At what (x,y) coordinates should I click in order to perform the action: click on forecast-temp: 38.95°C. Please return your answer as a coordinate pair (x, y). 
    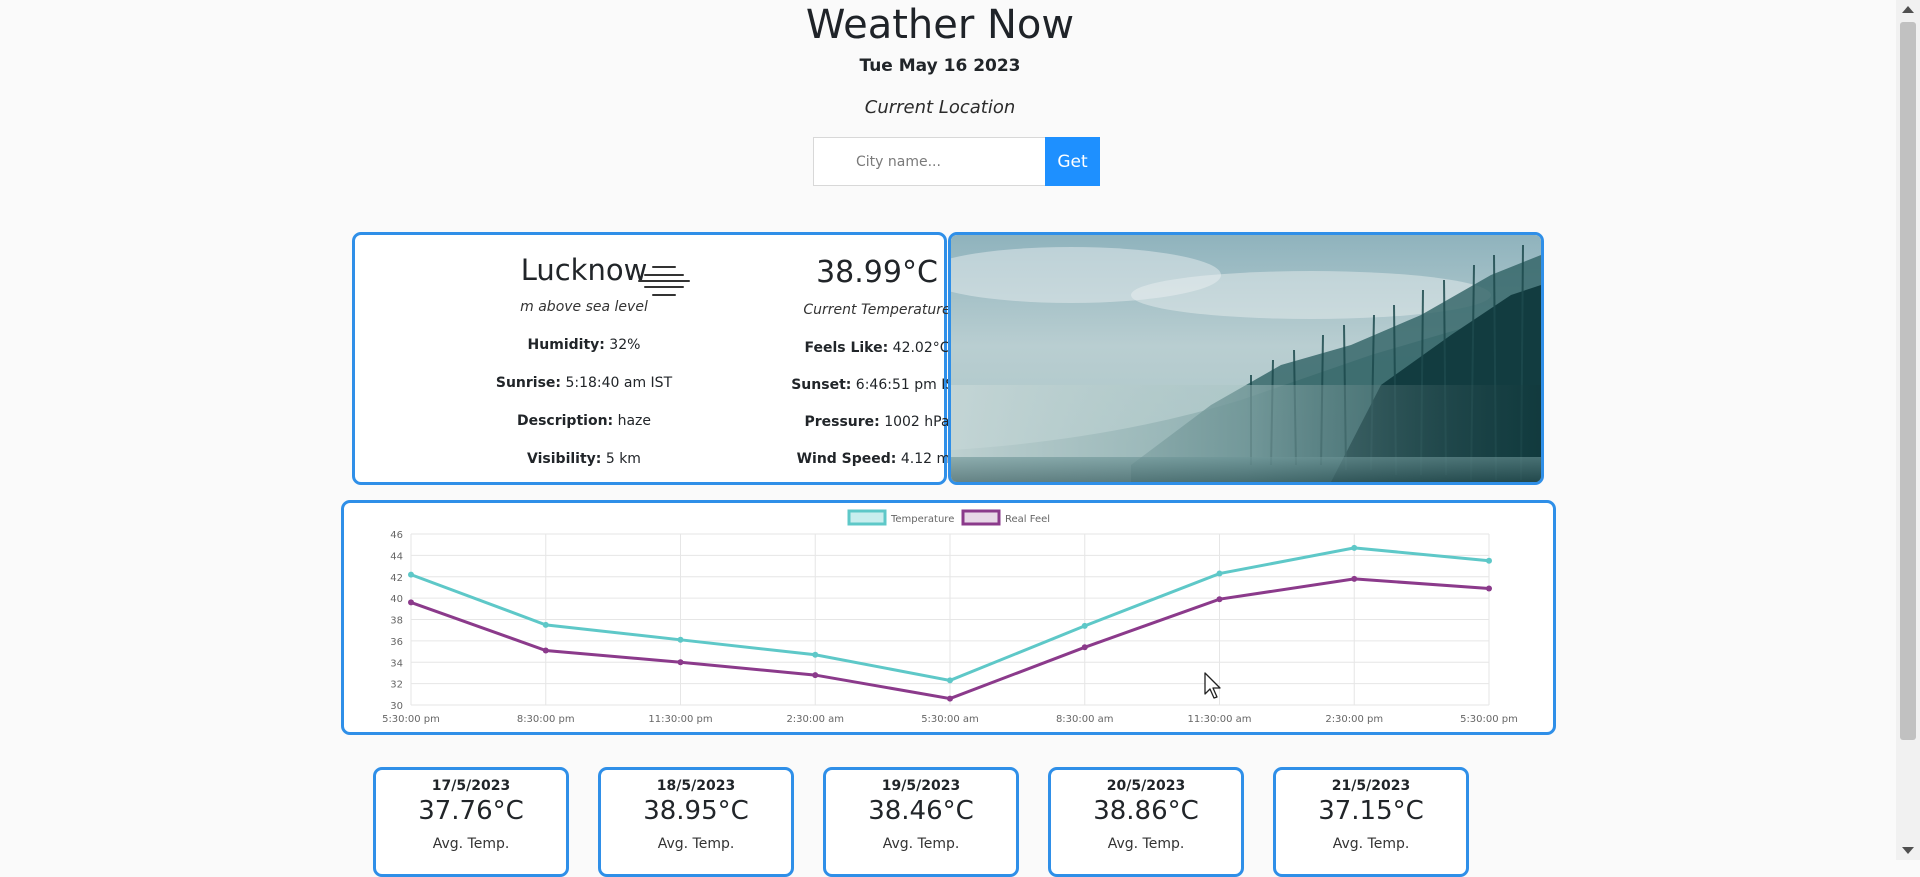
    Looking at the image, I should click on (696, 811).